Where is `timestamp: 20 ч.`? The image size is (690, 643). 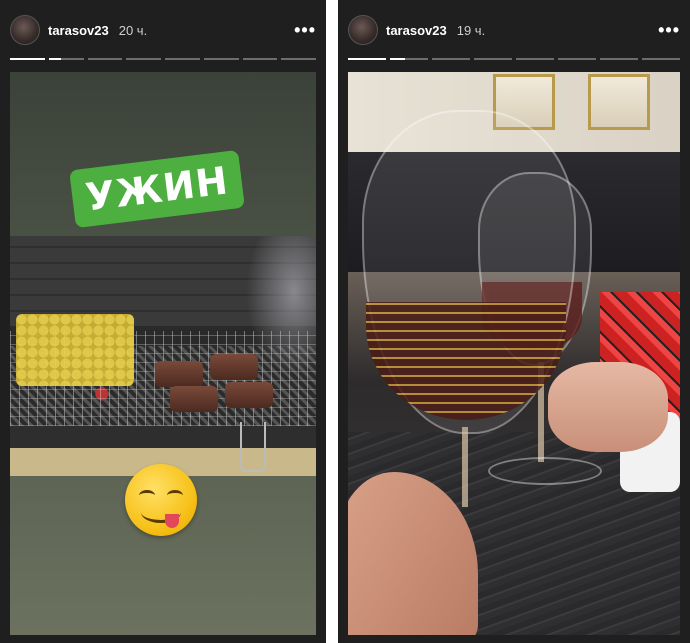
timestamp: 20 ч. is located at coordinates (133, 30).